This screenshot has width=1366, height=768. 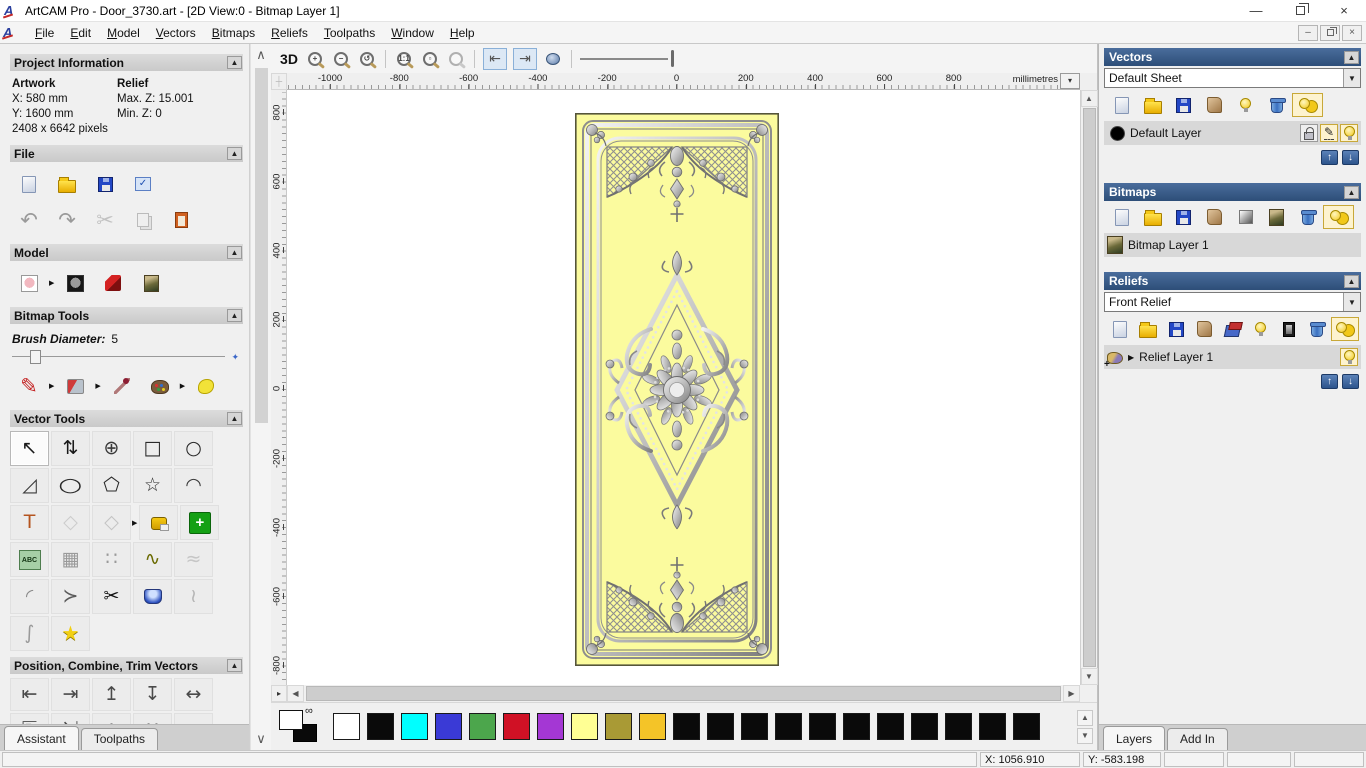 What do you see at coordinates (1345, 329) in the screenshot?
I see `all-reliefs-visibility-icon` at bounding box center [1345, 329].